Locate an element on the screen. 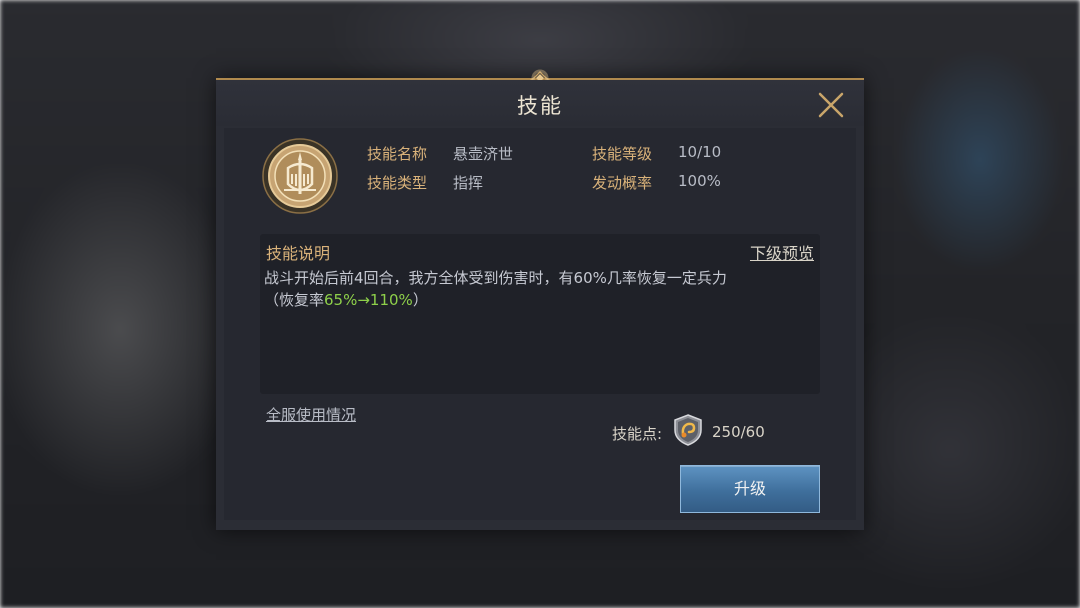 This screenshot has width=1080, height=608. dialog-title: 技能 is located at coordinates (540, 106).